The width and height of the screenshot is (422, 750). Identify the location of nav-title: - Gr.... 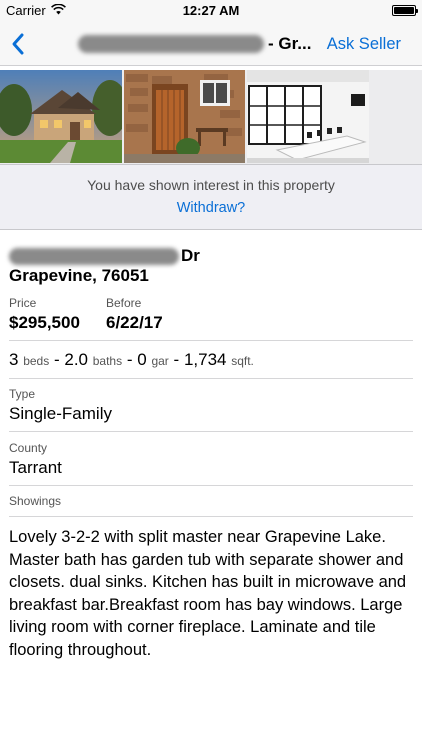
(194, 44).